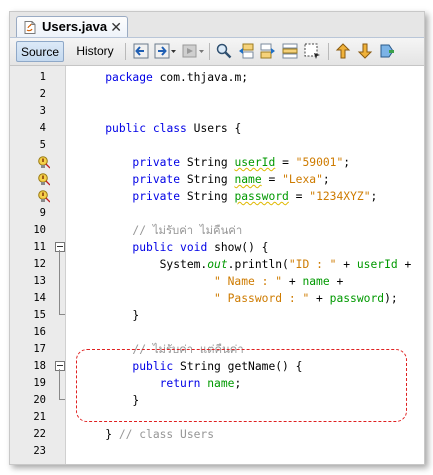  Describe the element at coordinates (39, 315) in the screenshot. I see `line-number: 15` at that location.